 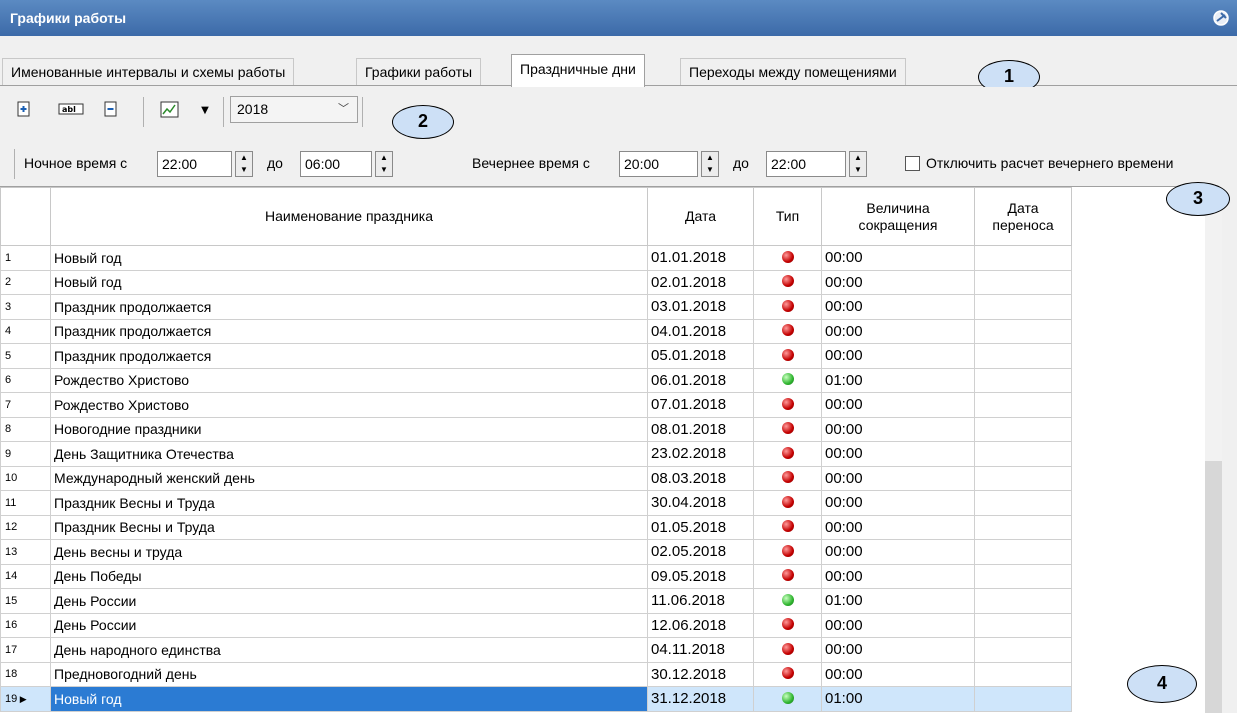 I want to click on cell-date: 02.01.2018, so click(x=700, y=282).